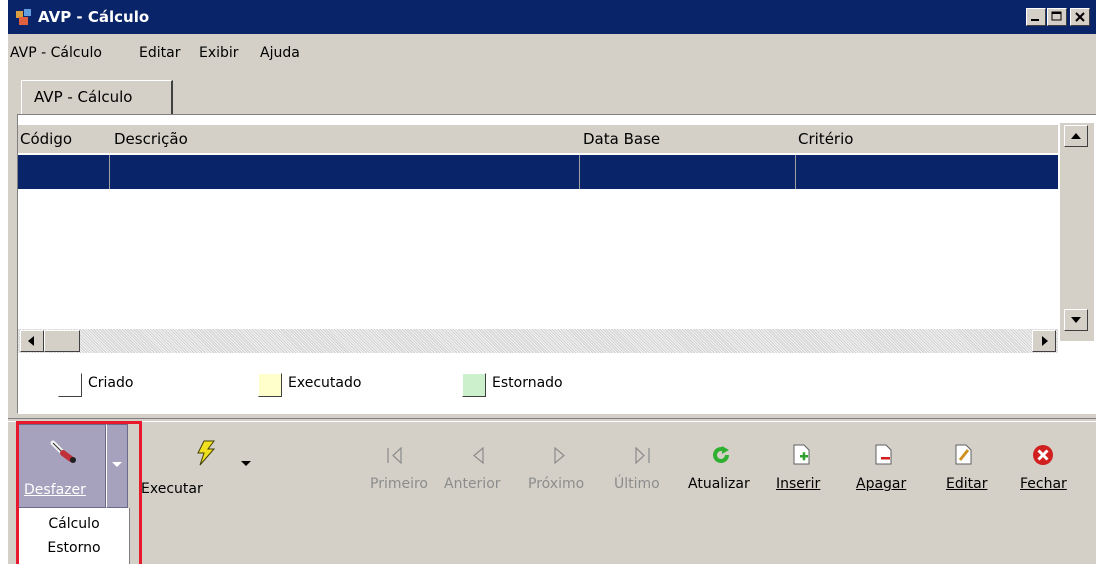  What do you see at coordinates (527, 383) in the screenshot?
I see `legend-label-estornado: Estornado` at bounding box center [527, 383].